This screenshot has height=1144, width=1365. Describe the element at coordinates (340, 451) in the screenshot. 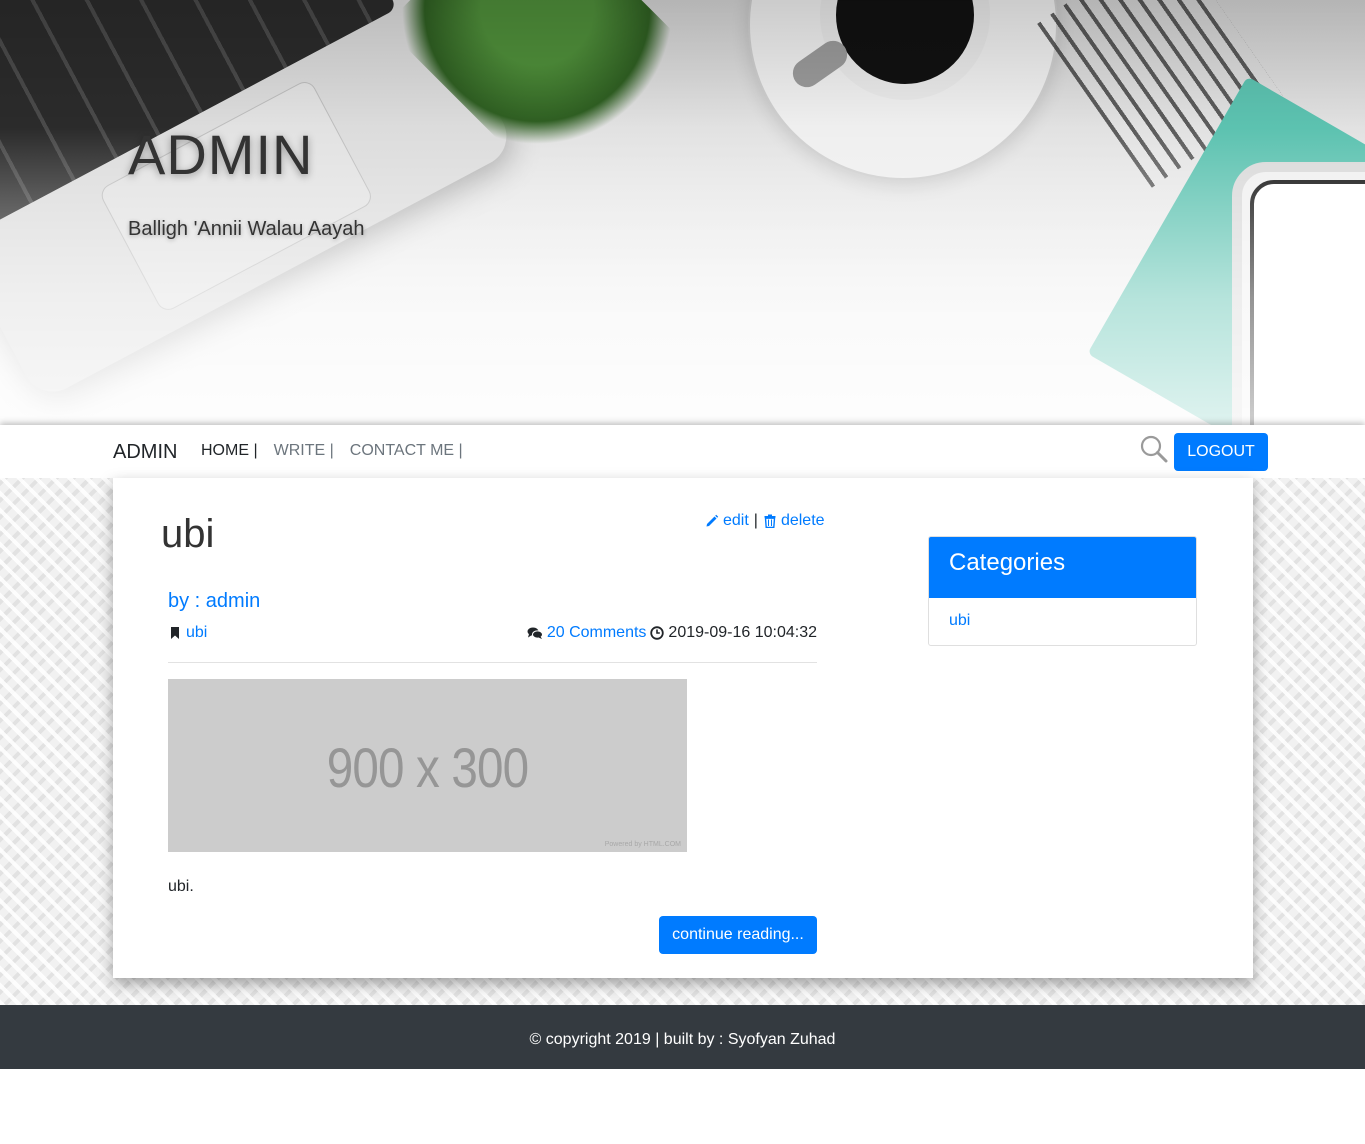

I see `nav-menu: HOME | WRITE | CONTACT ME |` at that location.